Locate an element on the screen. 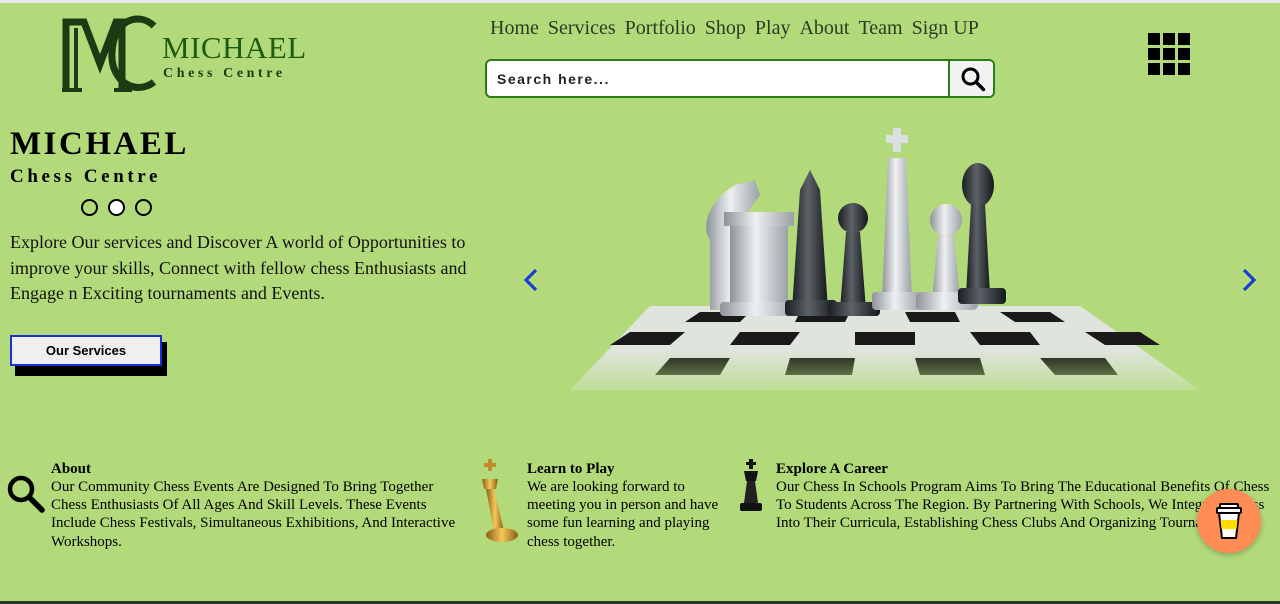 This screenshot has width=1280, height=604. our-services-button-wrap: Our Services is located at coordinates (88, 355).